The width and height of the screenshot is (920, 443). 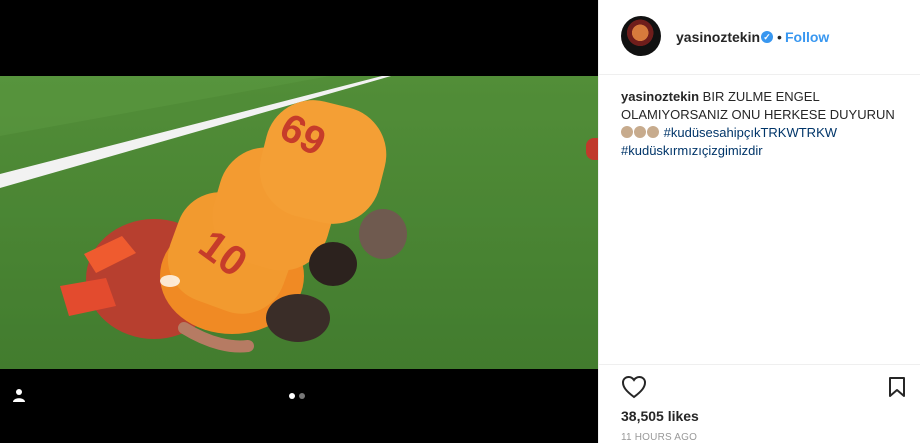 I want to click on caption-line-1: BIR ZULME ENGEL, so click(x=761, y=96).